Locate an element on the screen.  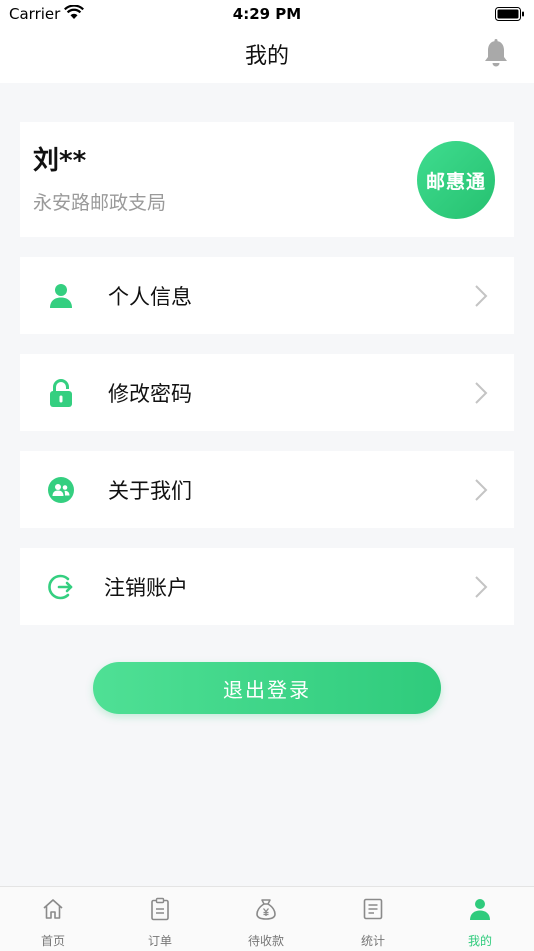
menu-label: 修改密码 is located at coordinates (150, 394).